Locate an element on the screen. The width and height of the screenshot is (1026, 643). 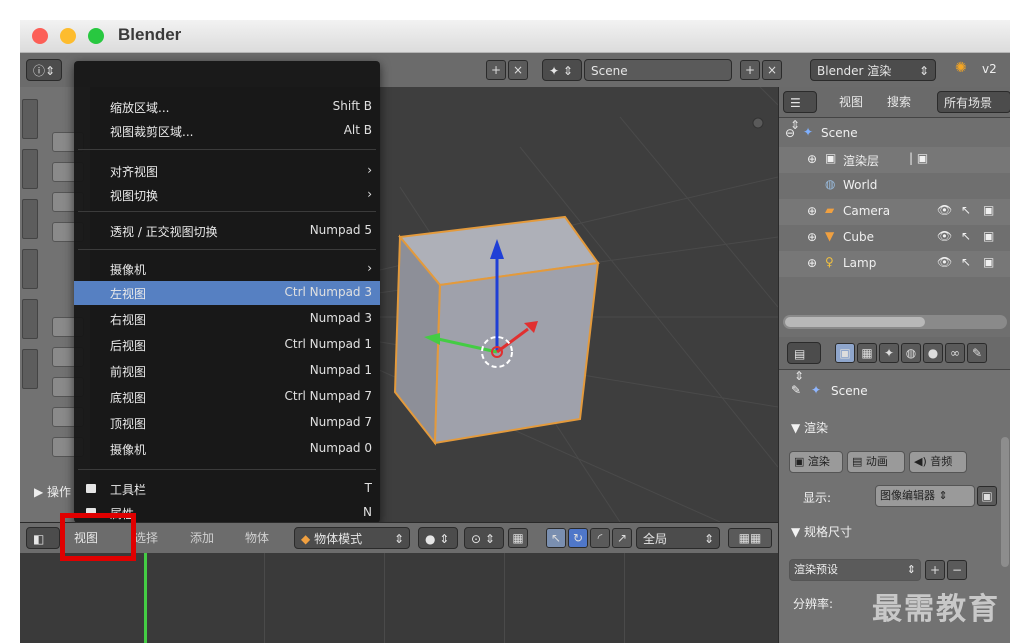
menu-item-camera-view: 摄像机 Numpad 0 is located at coordinates (227, 449).